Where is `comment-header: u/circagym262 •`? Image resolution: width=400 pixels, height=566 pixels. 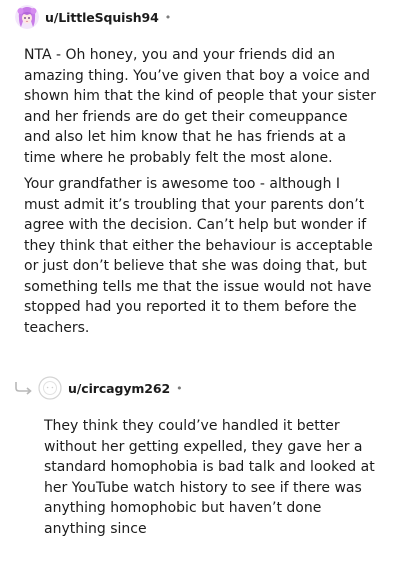 comment-header: u/circagym262 • is located at coordinates (110, 388).